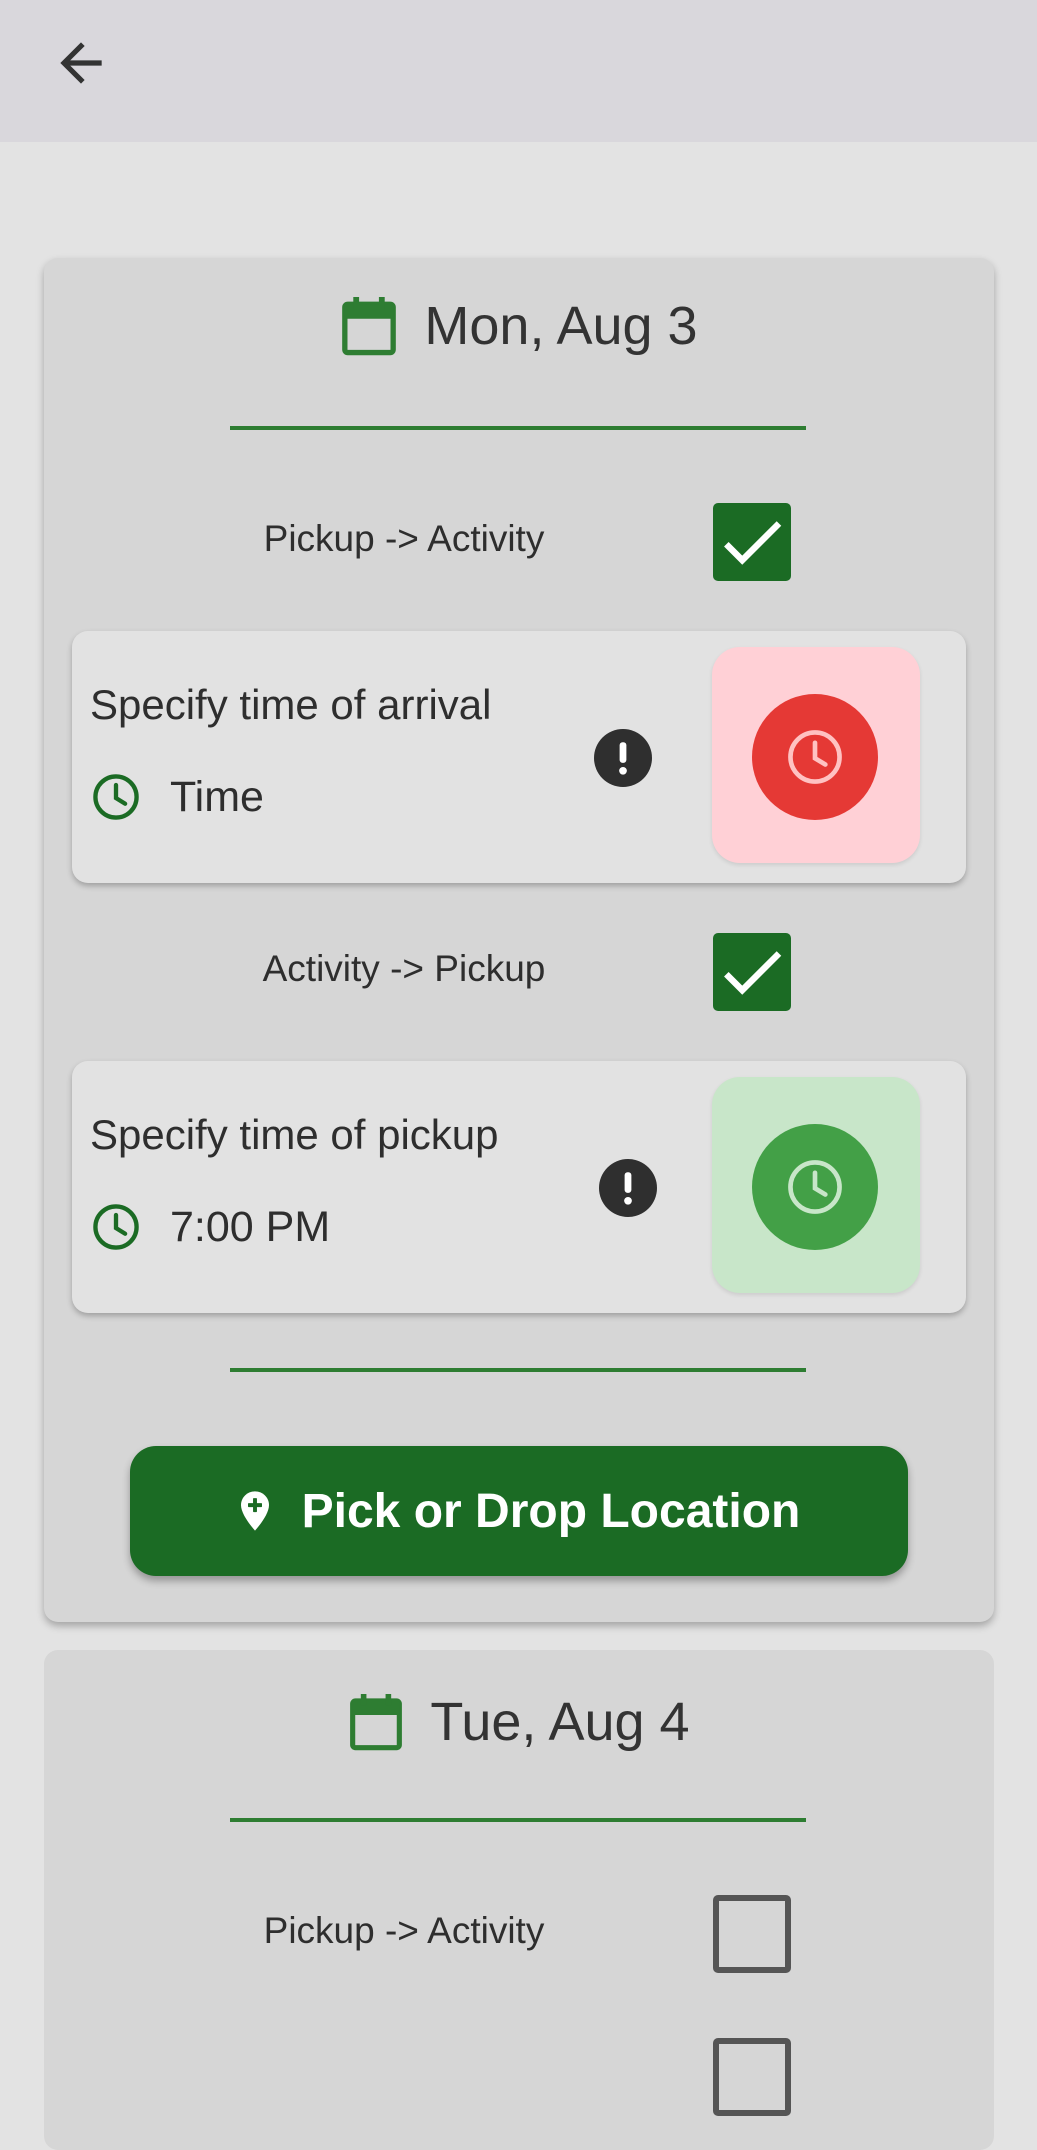  What do you see at coordinates (519, 1187) in the screenshot?
I see `pickup-time-card: Specify time of pickup 7:00 PM` at bounding box center [519, 1187].